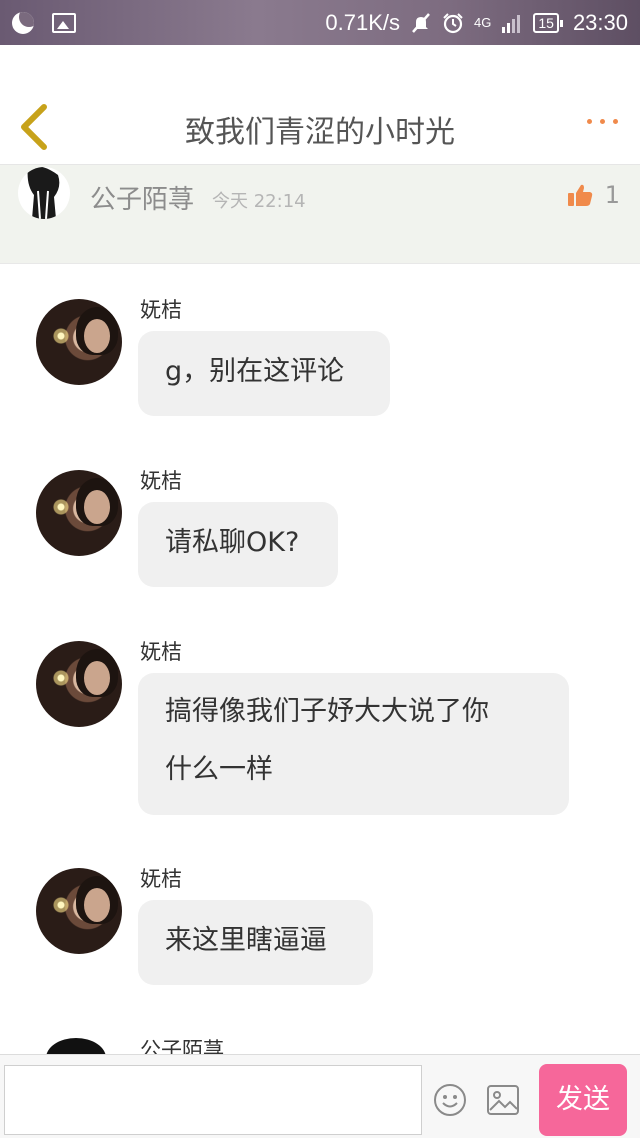 Image resolution: width=640 pixels, height=1138 pixels. Describe the element at coordinates (327, 711) in the screenshot. I see `comment-text-line: 搞得像我们子妤大大说了你` at that location.